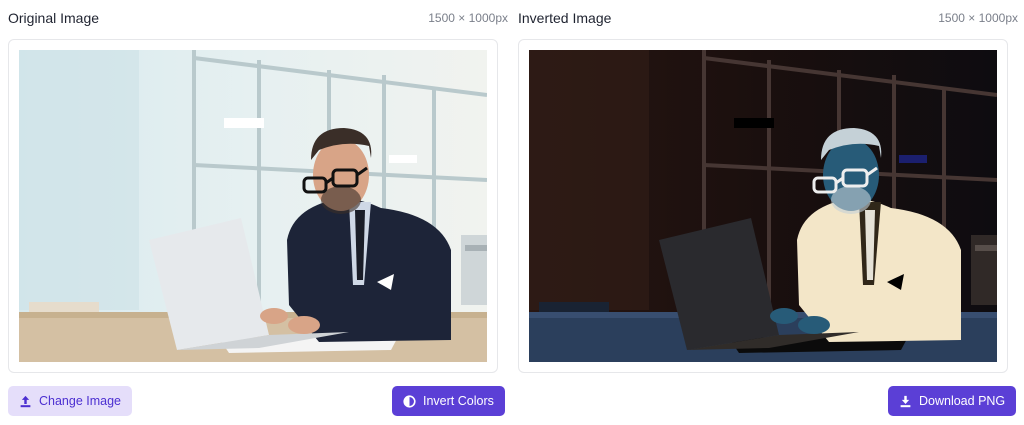 The image size is (1024, 425). I want to click on original-header: Original Image 1500 × 1000px, so click(258, 18).